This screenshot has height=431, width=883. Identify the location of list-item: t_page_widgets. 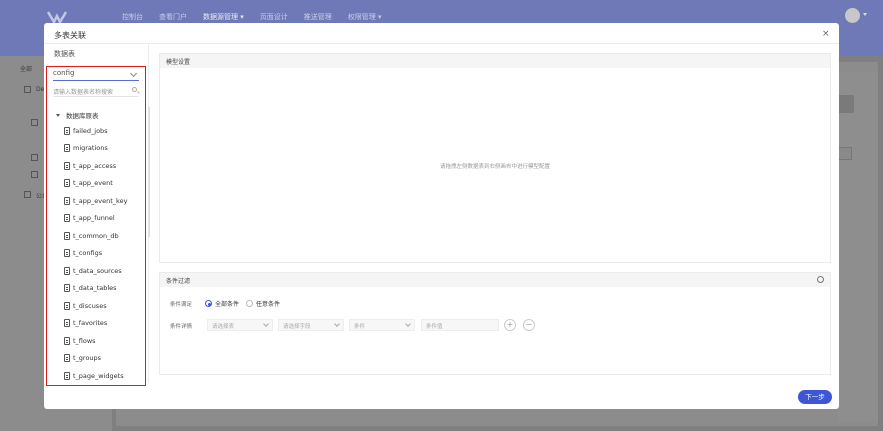
(94, 376).